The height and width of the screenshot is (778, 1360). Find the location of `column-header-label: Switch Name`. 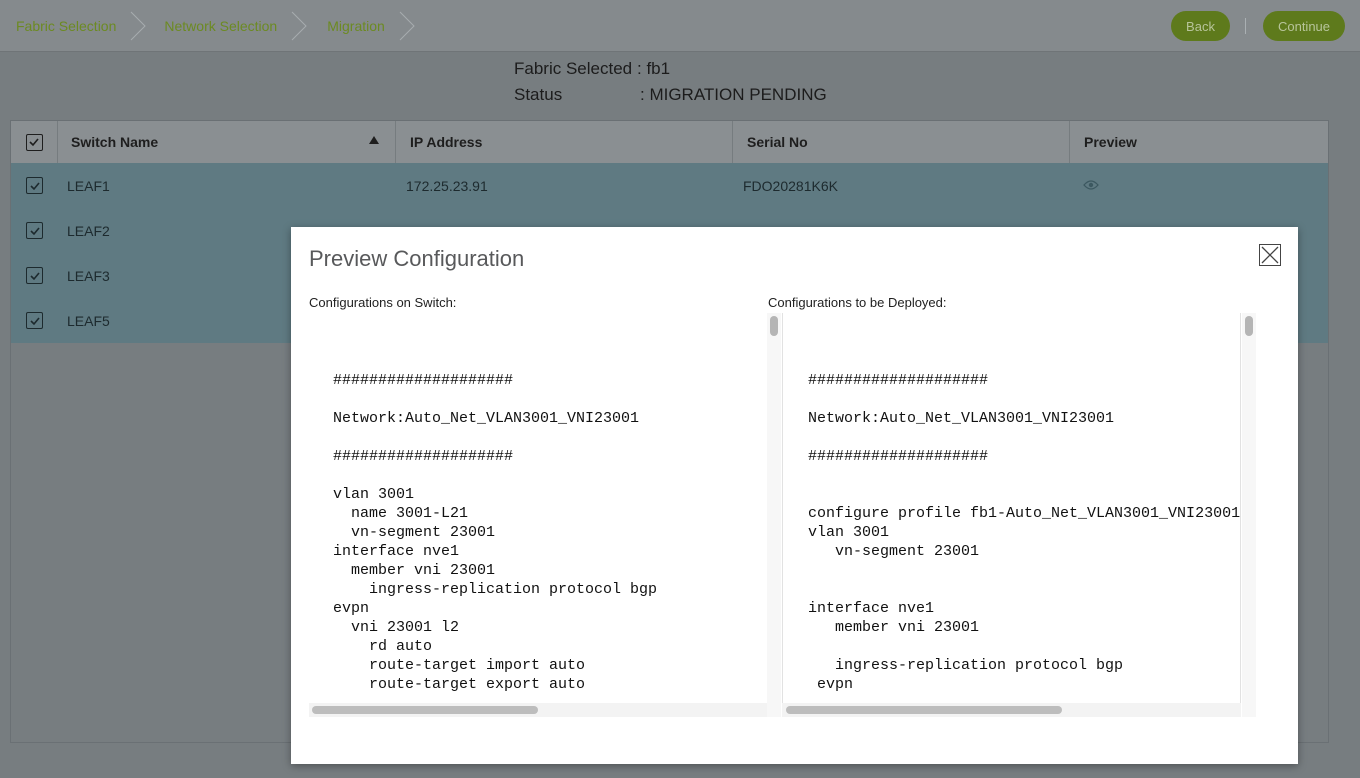

column-header-label: Switch Name is located at coordinates (115, 142).